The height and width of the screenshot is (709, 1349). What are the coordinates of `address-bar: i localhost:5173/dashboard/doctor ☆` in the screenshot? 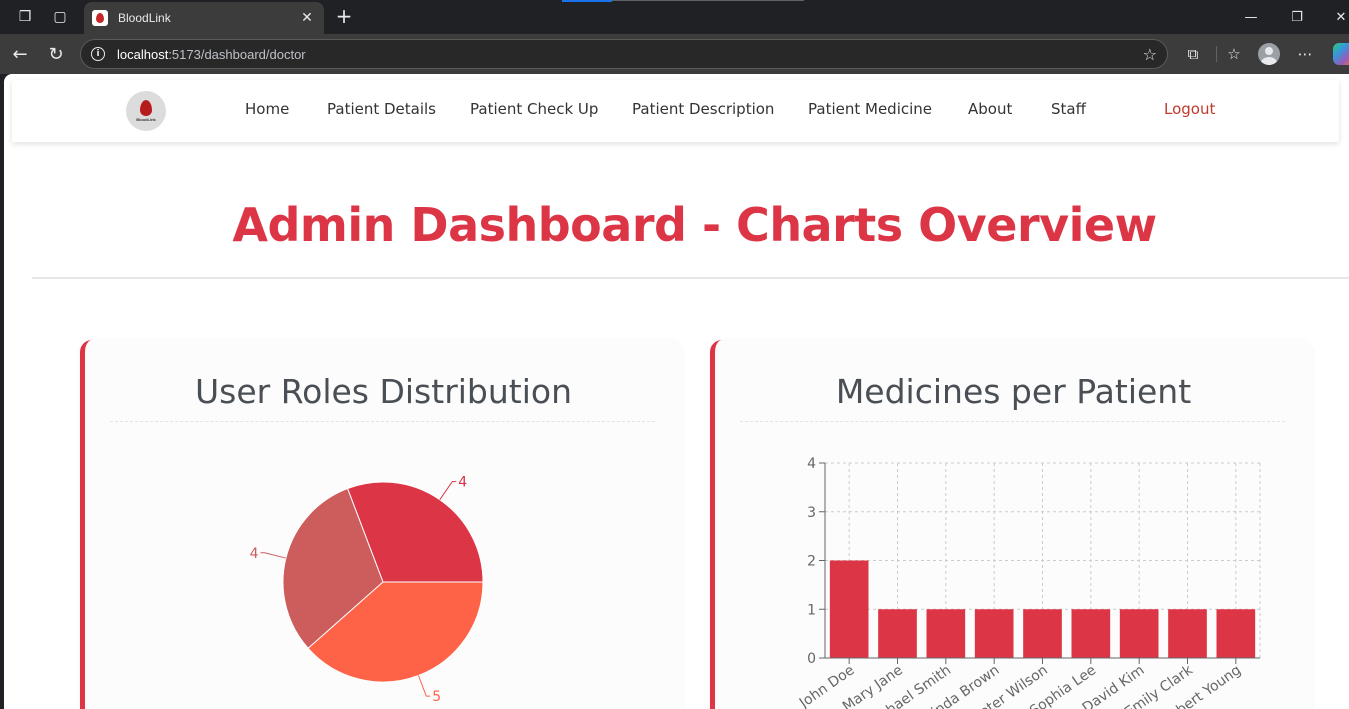 It's located at (624, 54).